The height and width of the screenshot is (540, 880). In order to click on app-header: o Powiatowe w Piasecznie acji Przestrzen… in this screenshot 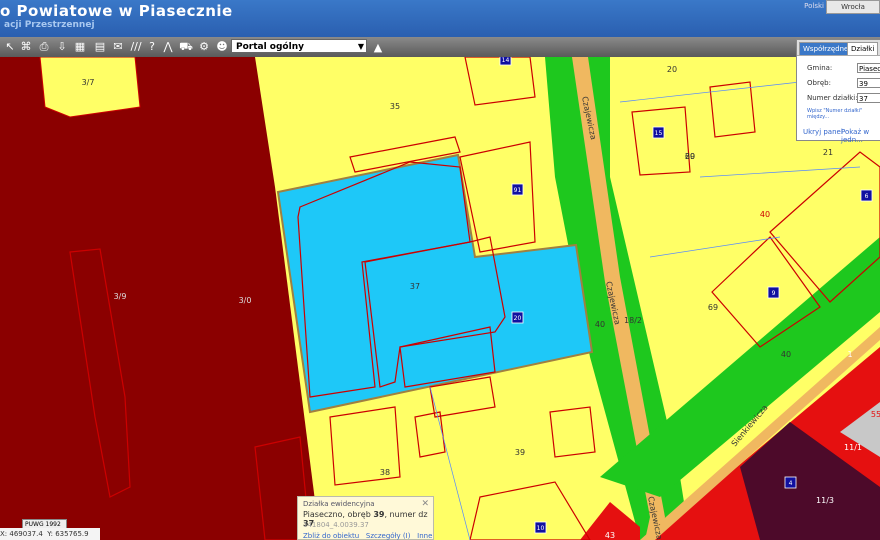, I will do `click(440, 18)`.